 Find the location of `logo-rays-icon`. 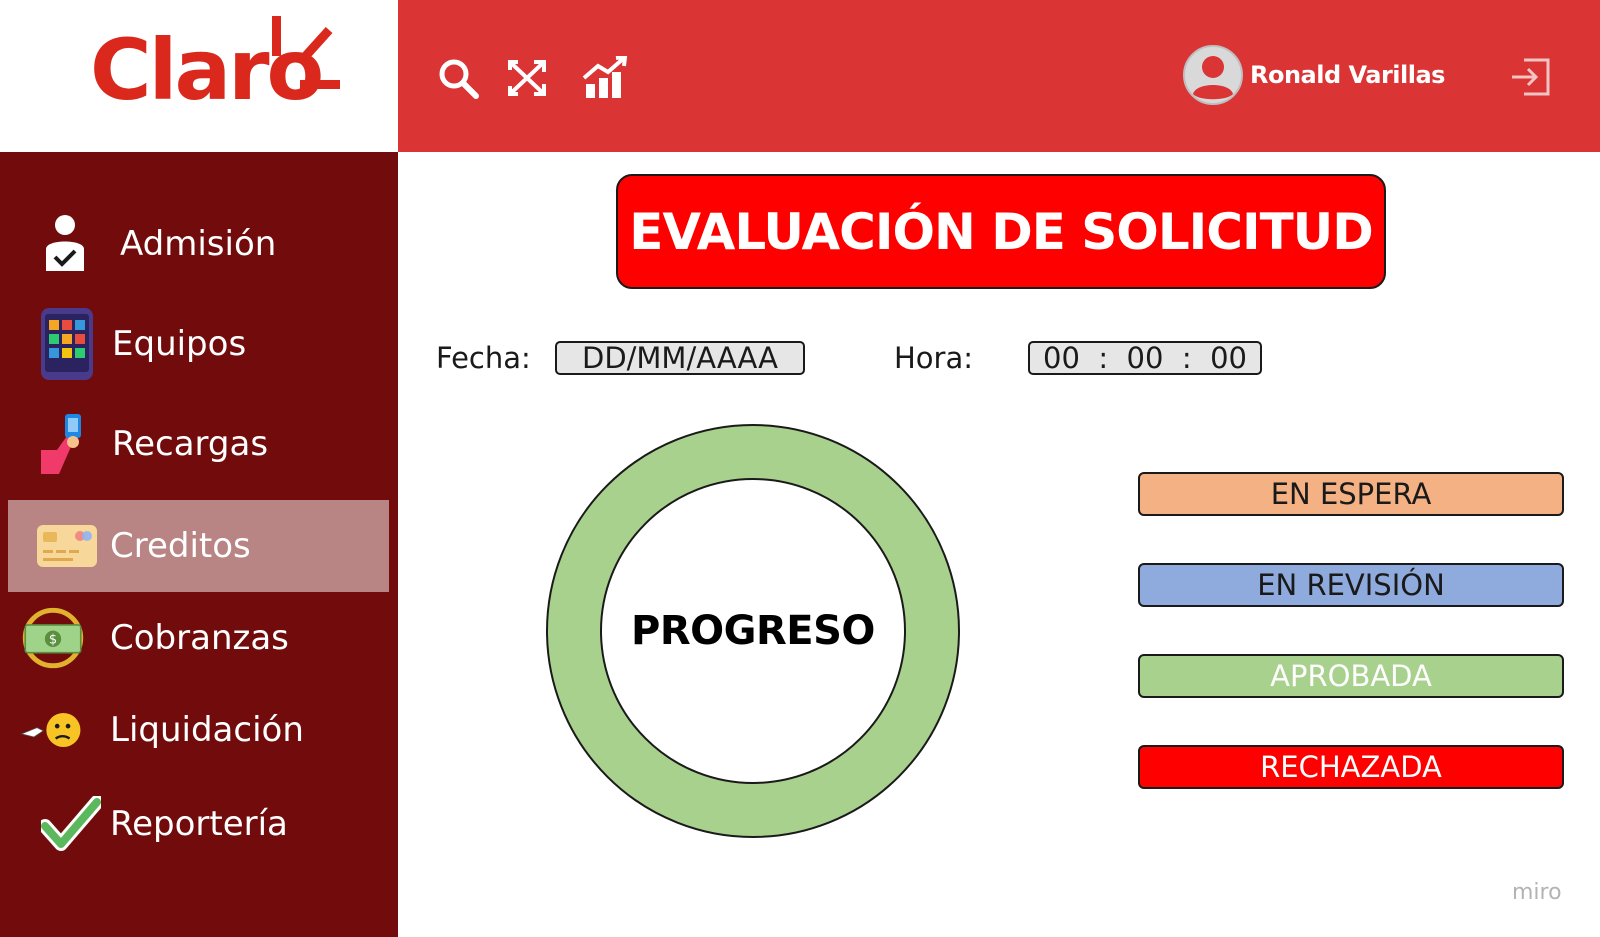

logo-rays-icon is located at coordinates (306, 52).